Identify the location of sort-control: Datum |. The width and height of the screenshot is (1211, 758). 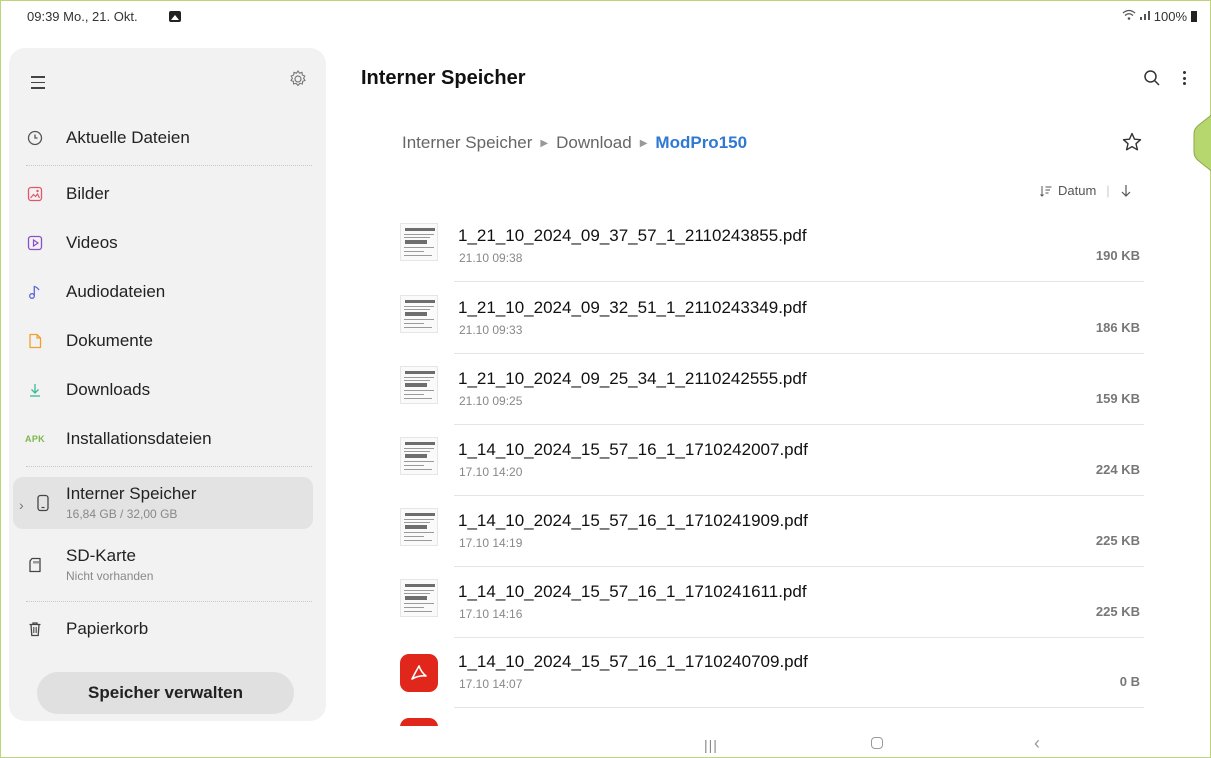
(1086, 190).